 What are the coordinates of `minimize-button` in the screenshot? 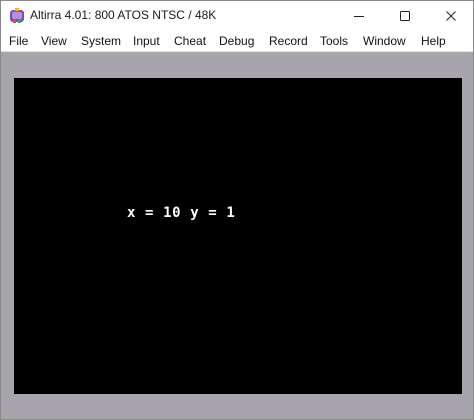 It's located at (359, 16).